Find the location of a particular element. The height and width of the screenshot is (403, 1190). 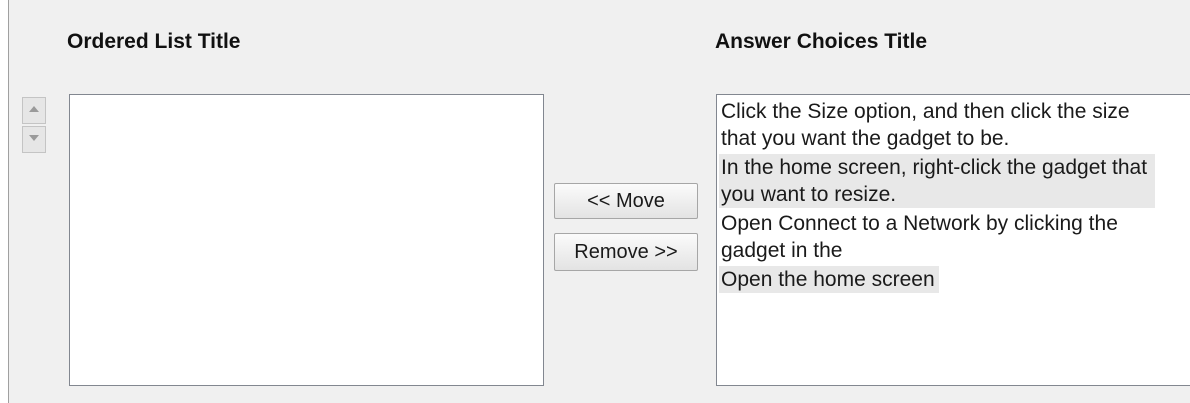

arrow-up-icon is located at coordinates (34, 109).